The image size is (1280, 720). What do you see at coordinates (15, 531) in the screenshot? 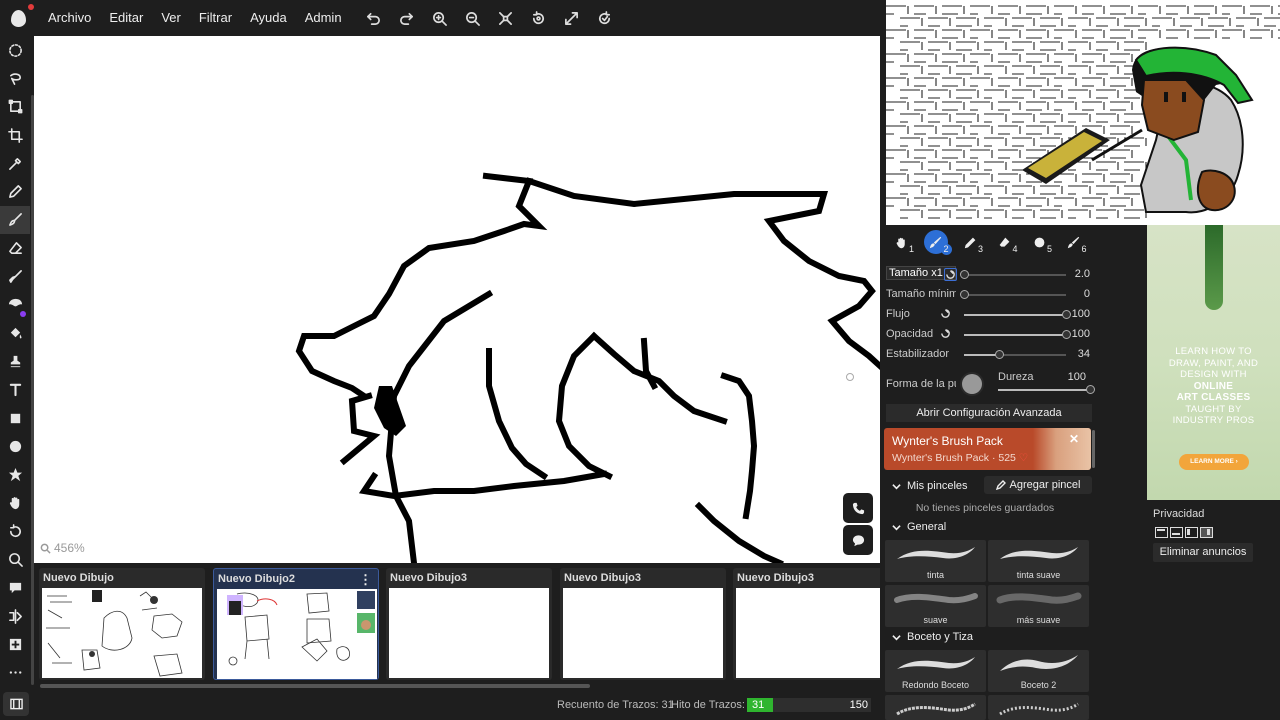
I see `rotate-canvas-icon` at bounding box center [15, 531].